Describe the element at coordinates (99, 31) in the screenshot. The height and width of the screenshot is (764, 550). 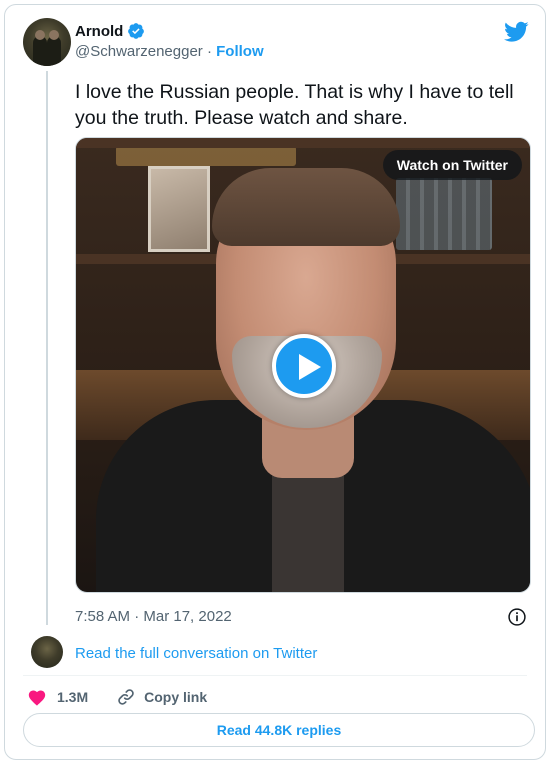
I see `author-name: Arnold` at that location.